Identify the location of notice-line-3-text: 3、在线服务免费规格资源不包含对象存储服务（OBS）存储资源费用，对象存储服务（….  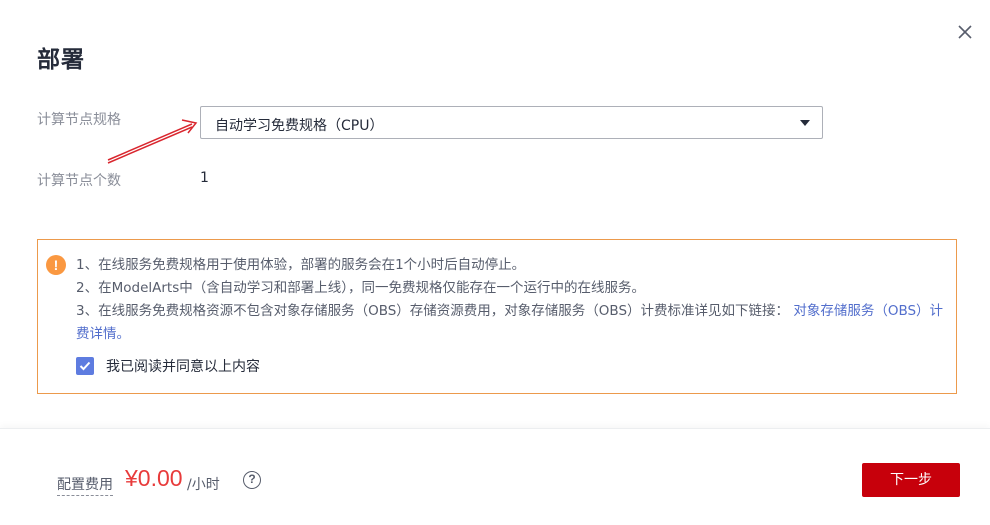
(433, 311).